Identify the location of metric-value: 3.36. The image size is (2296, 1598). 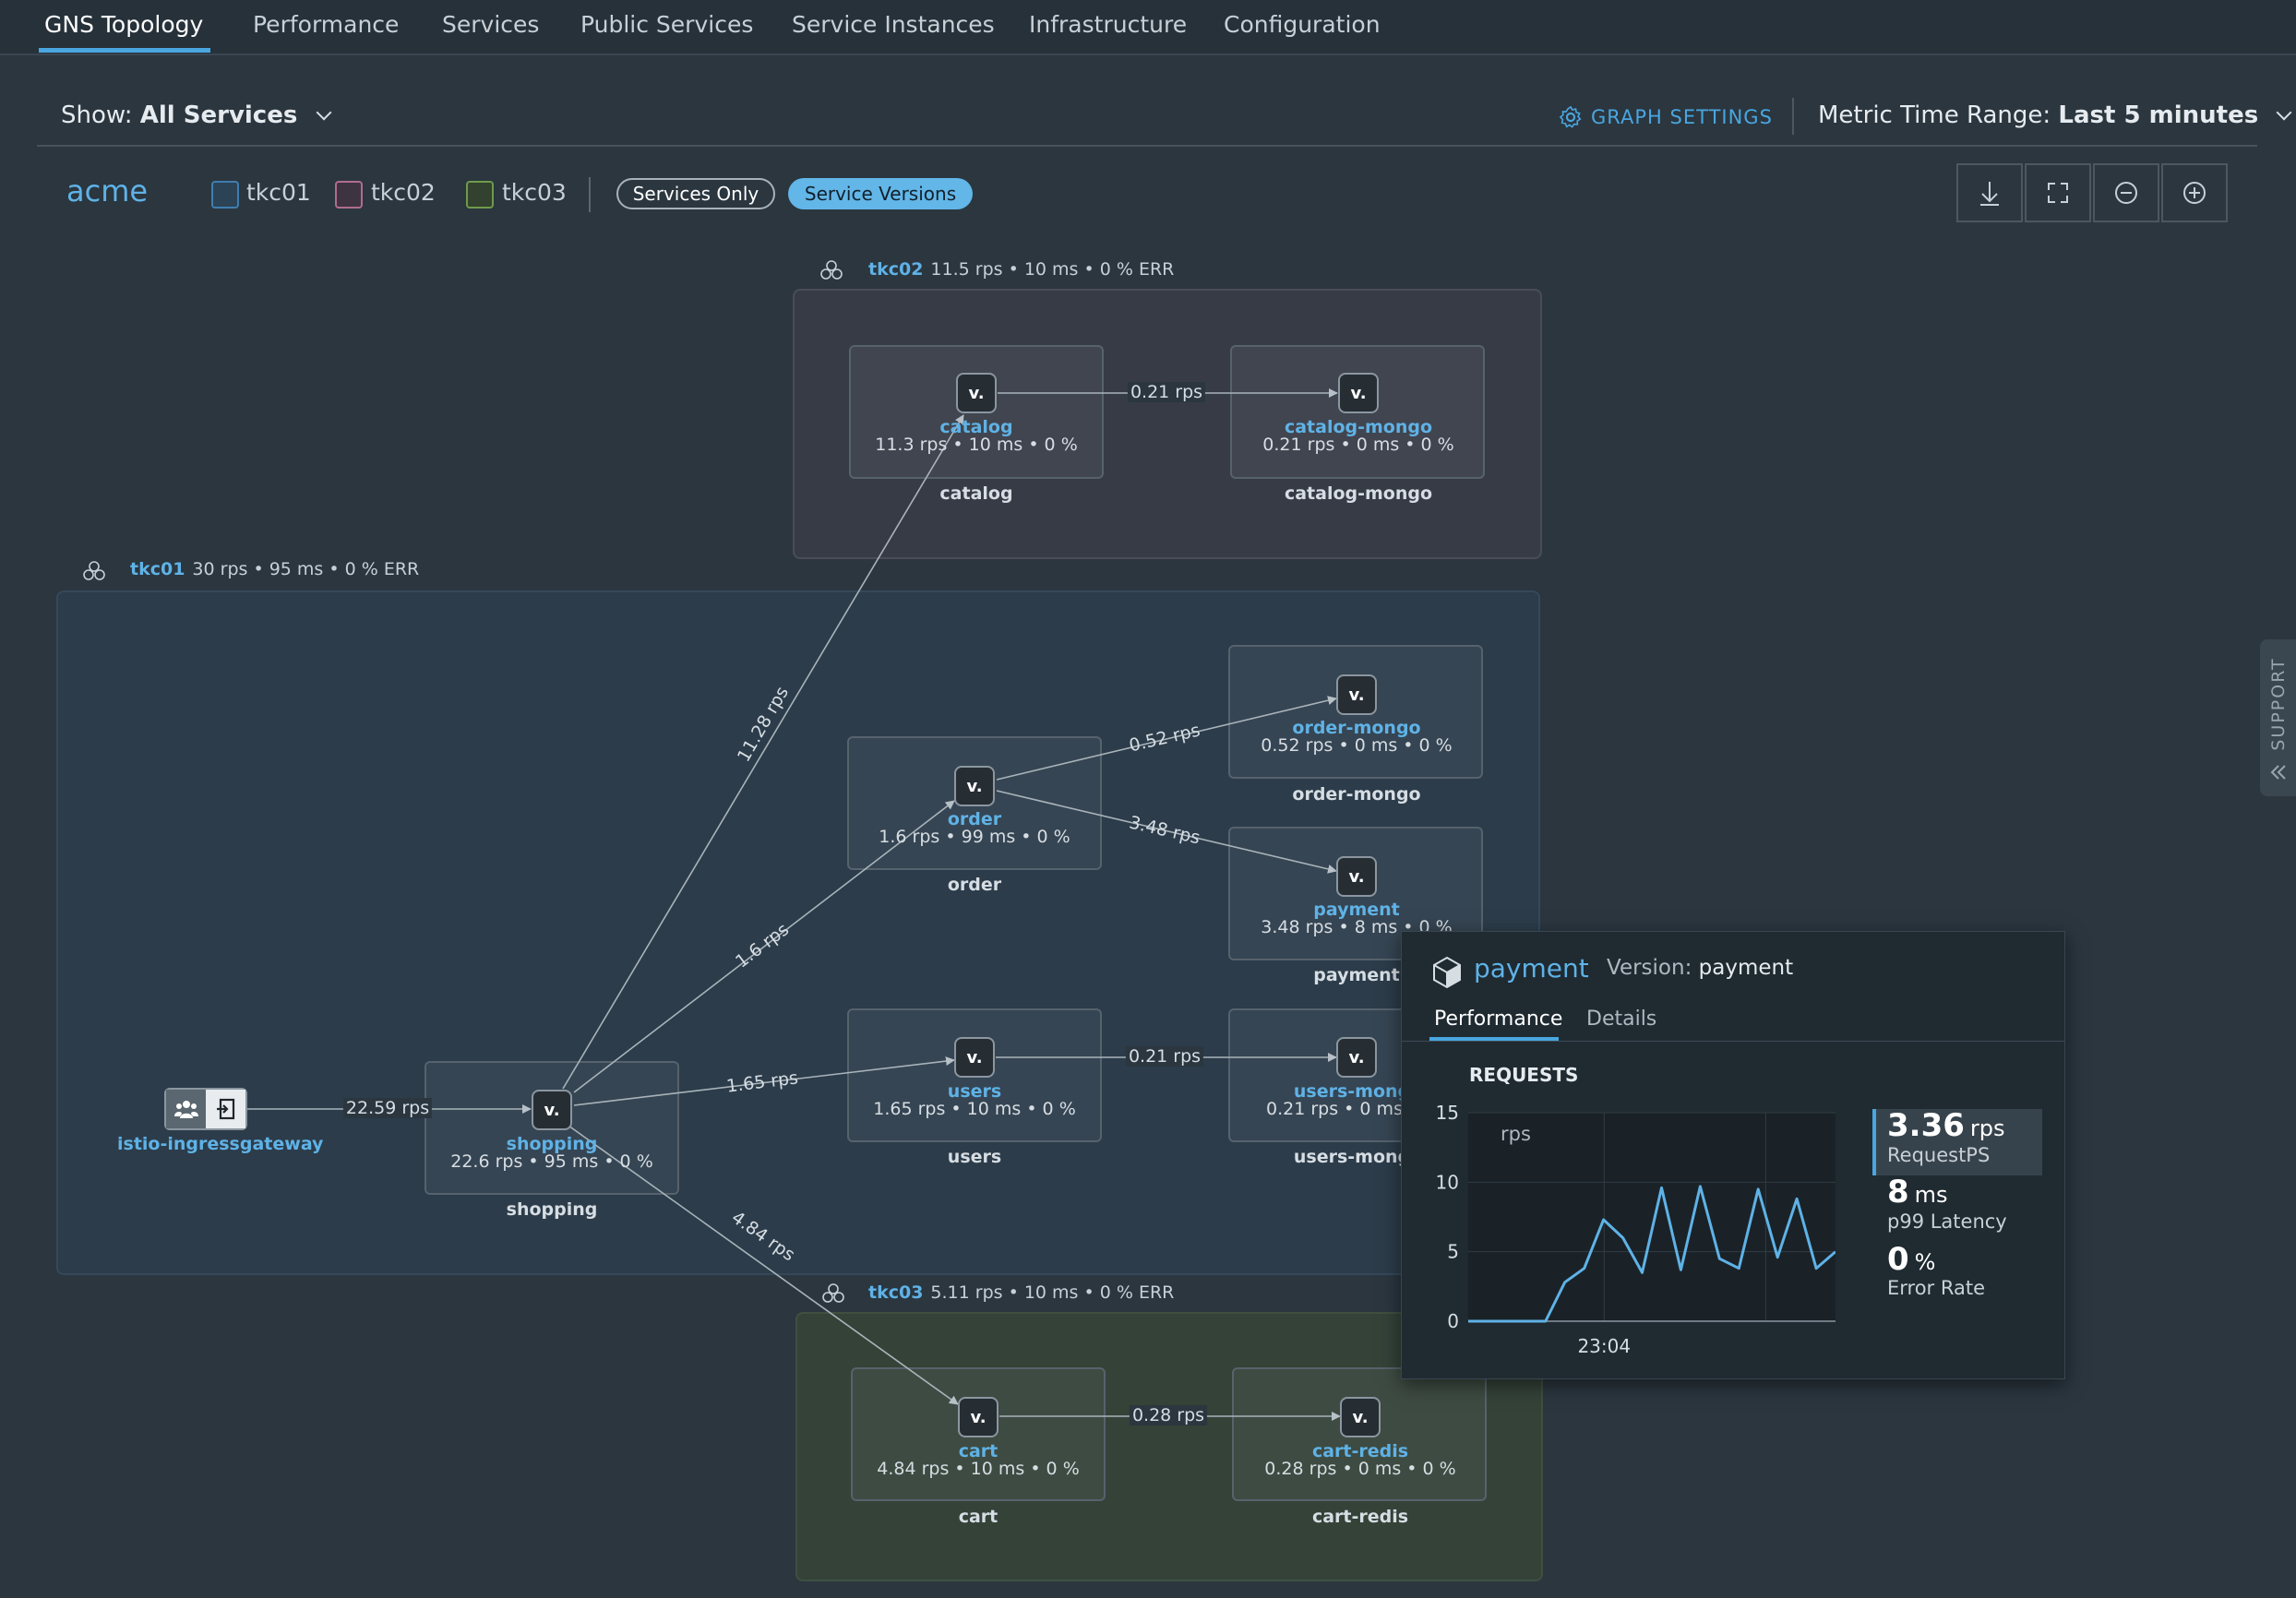
(1926, 1125).